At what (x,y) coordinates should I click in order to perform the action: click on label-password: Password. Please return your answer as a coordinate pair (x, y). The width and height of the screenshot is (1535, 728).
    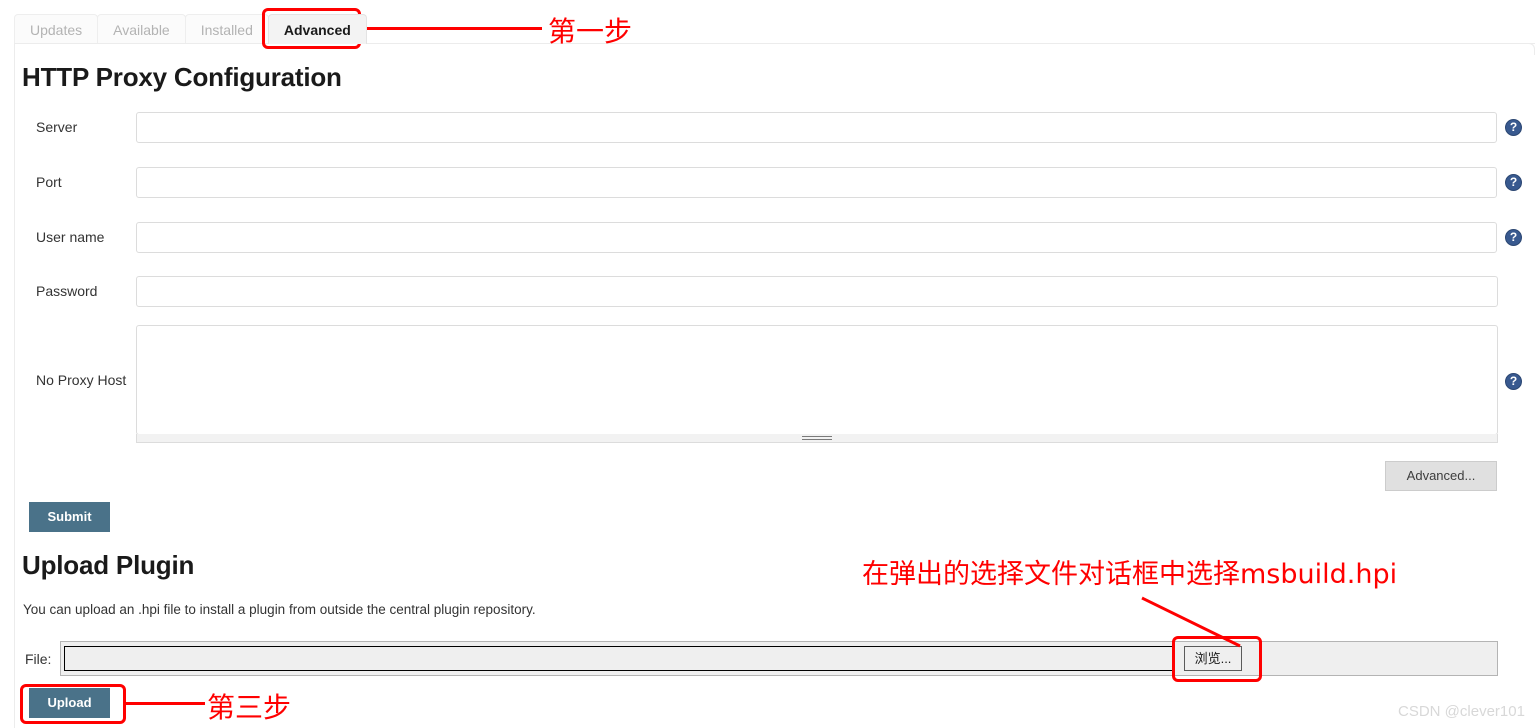
    Looking at the image, I should click on (67, 291).